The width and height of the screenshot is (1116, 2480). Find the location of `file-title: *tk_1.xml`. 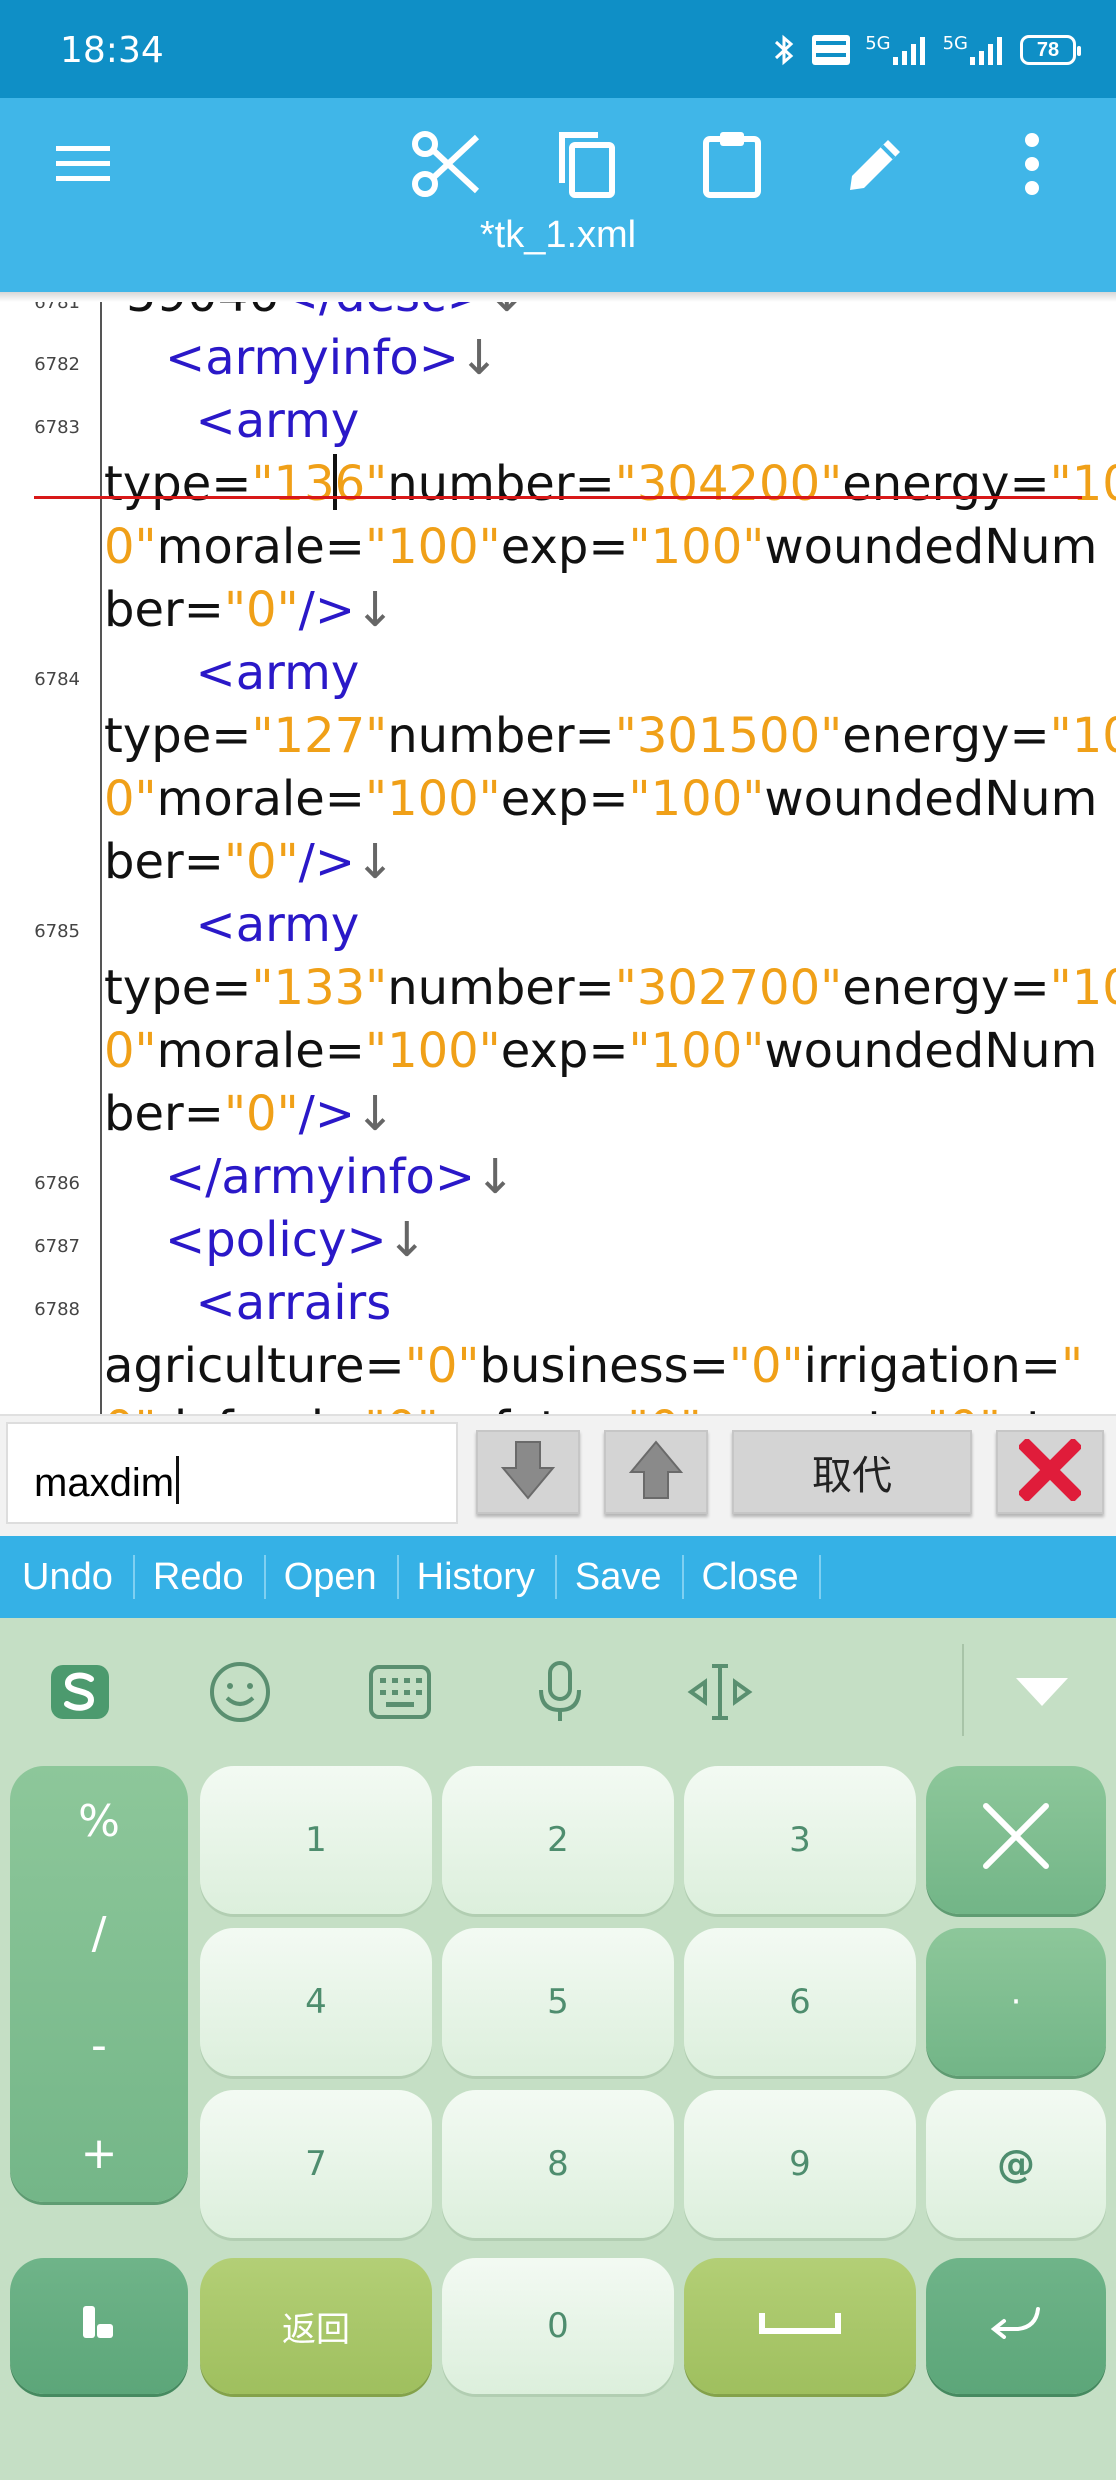

file-title: *tk_1.xml is located at coordinates (558, 235).